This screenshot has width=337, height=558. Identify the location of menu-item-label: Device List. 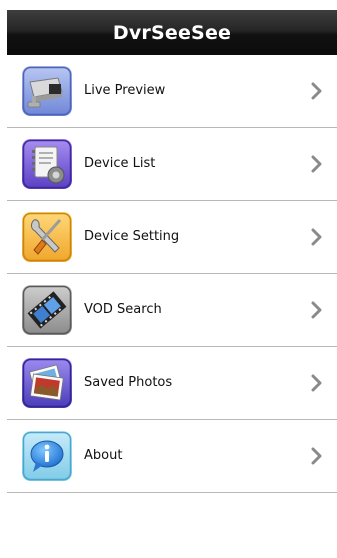
(120, 163).